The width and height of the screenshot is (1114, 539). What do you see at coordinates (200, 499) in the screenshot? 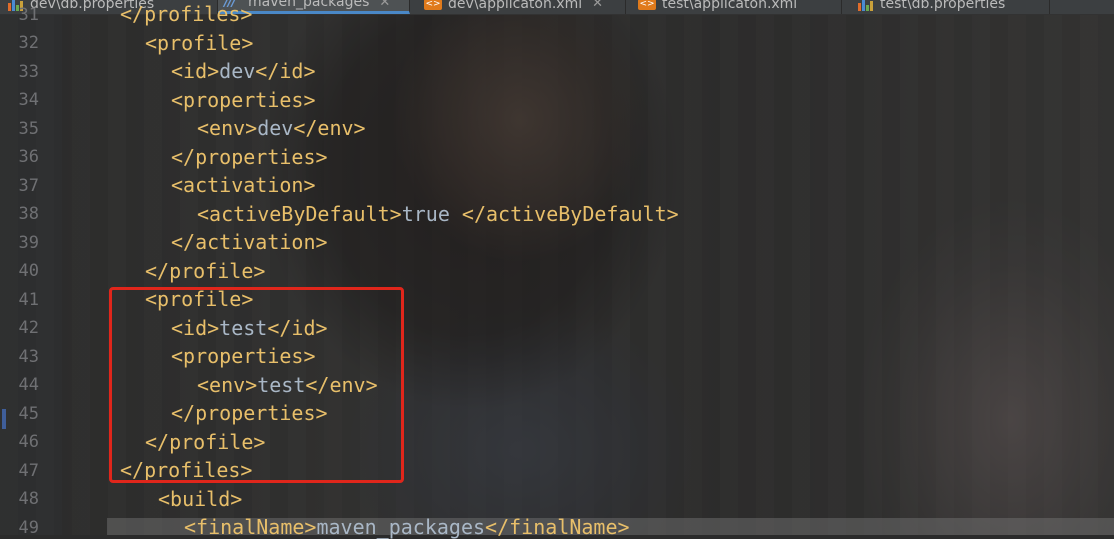
I see `code-line: <build>` at bounding box center [200, 499].